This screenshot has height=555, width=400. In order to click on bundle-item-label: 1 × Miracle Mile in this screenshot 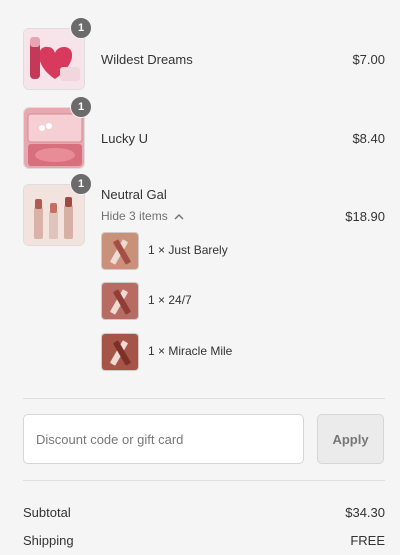, I will do `click(190, 351)`.